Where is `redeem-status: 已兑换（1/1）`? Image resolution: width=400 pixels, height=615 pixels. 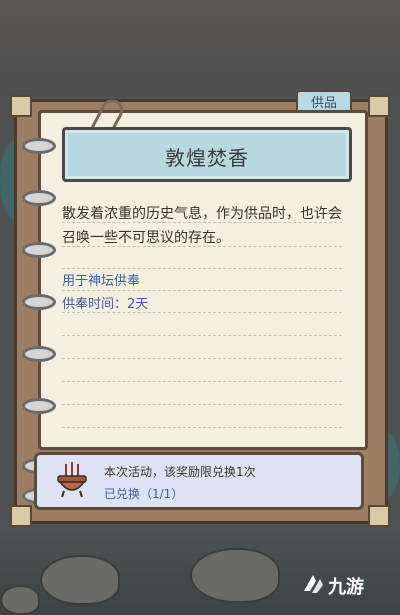
redeem-status: 已兑换（1/1） is located at coordinates (144, 494).